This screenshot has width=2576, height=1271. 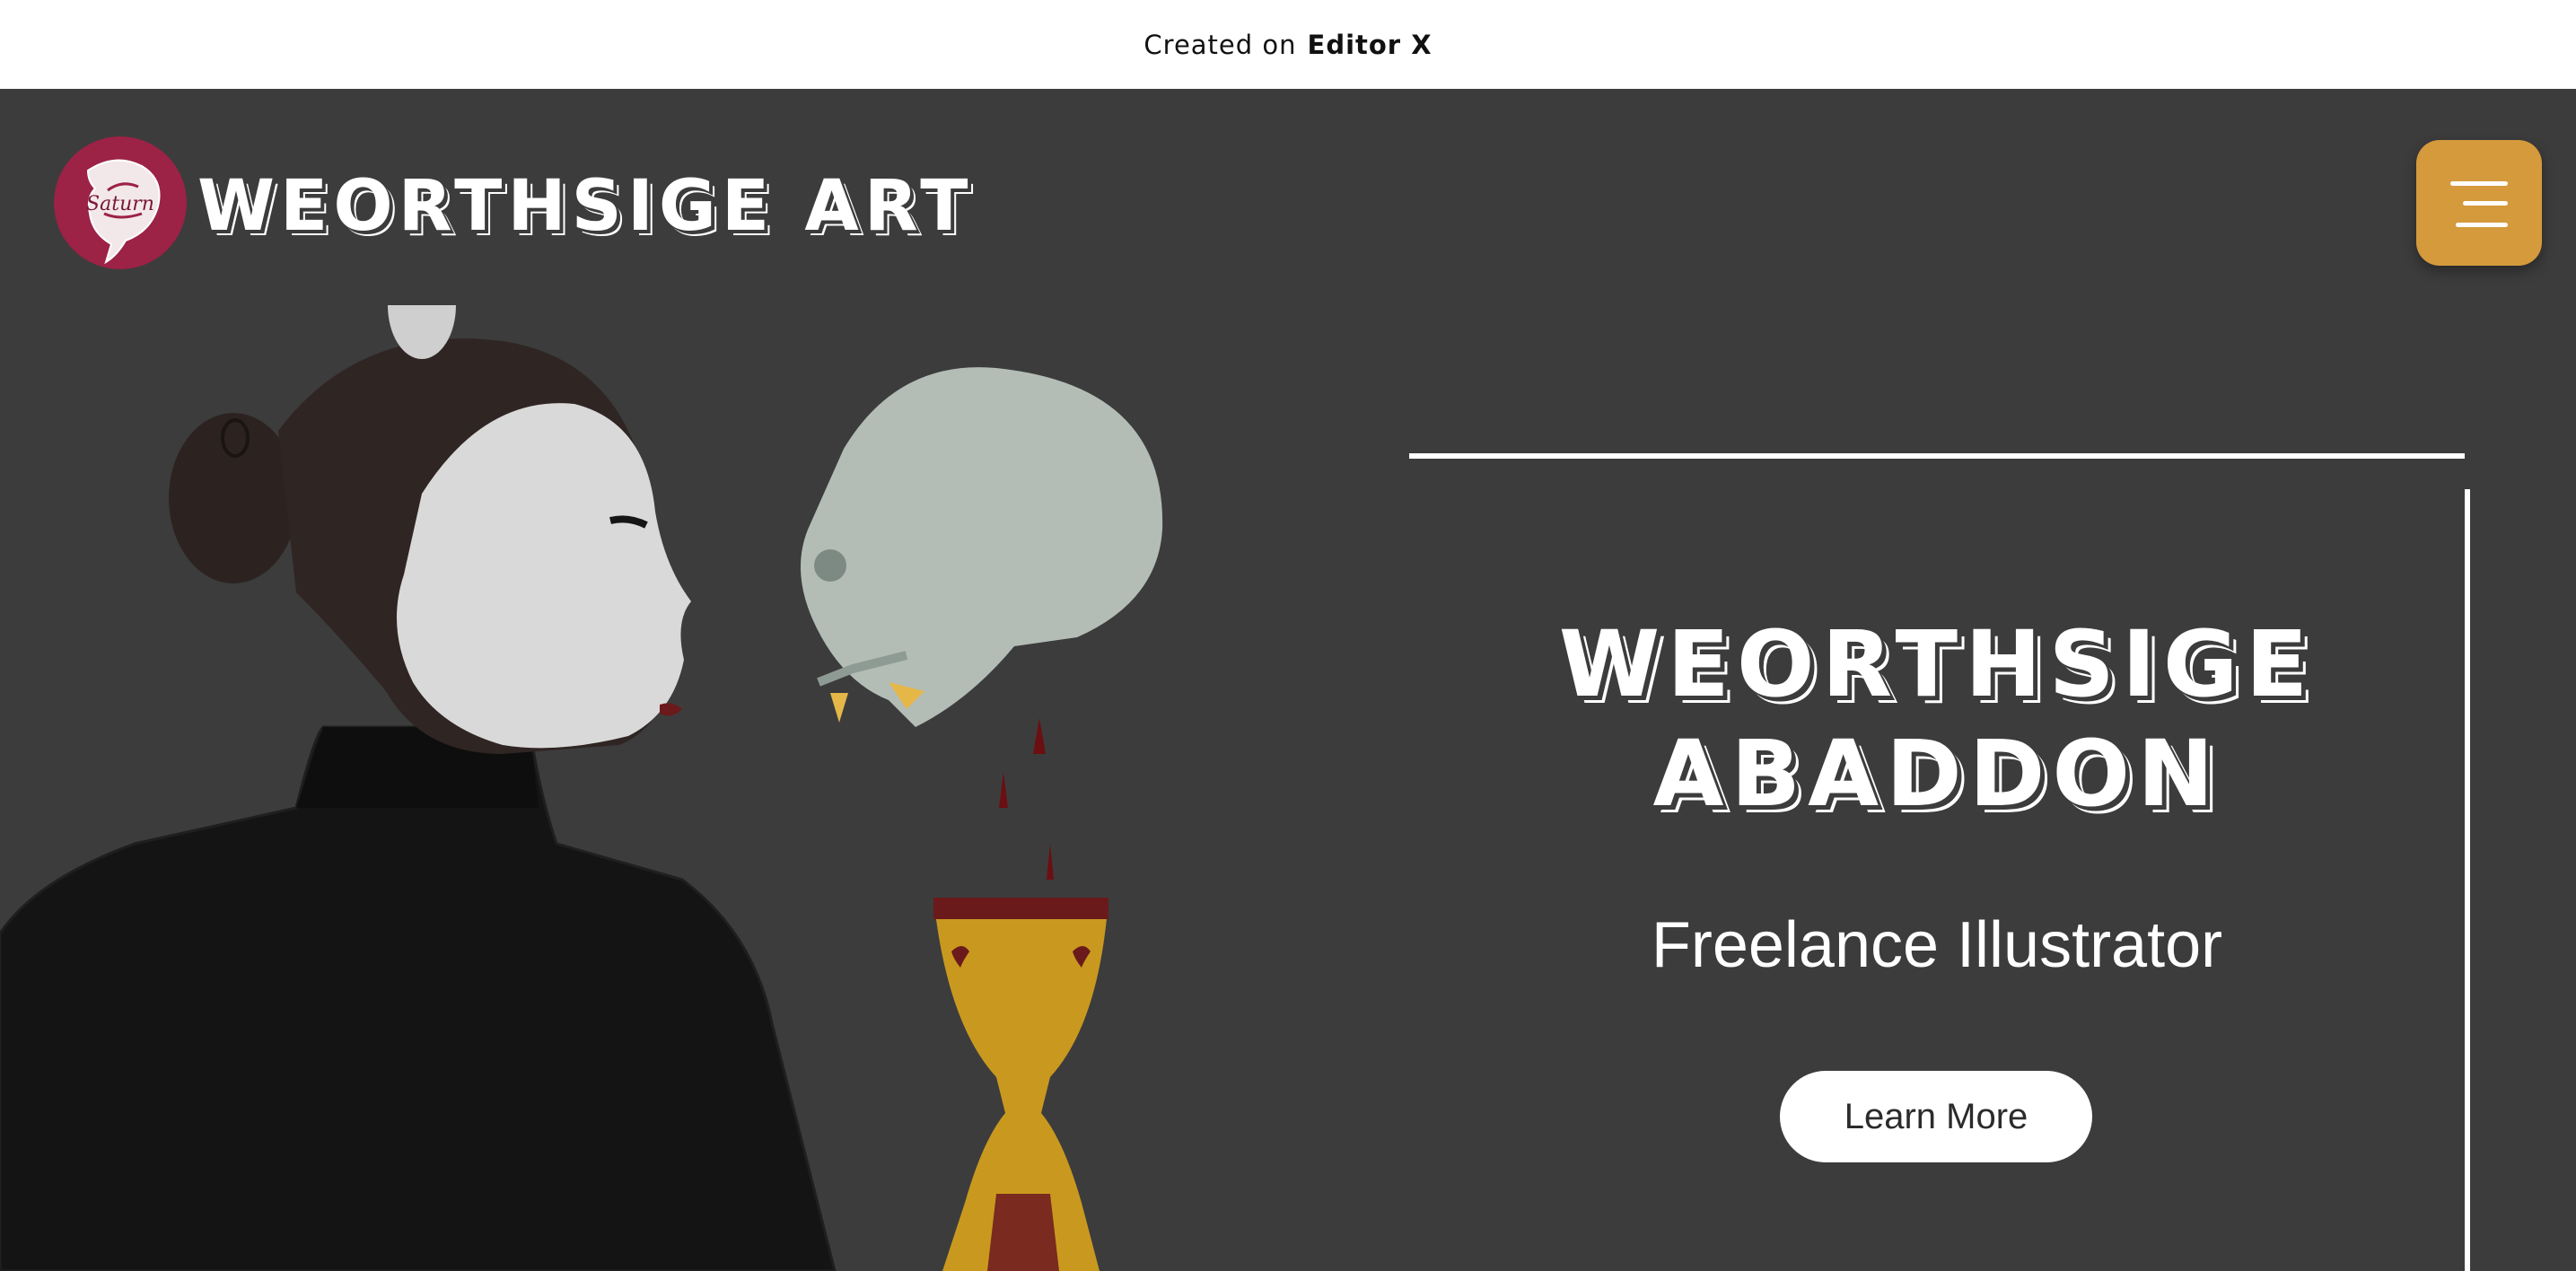 I want to click on hero-subtitle: Freelance Illustrator, so click(x=1937, y=945).